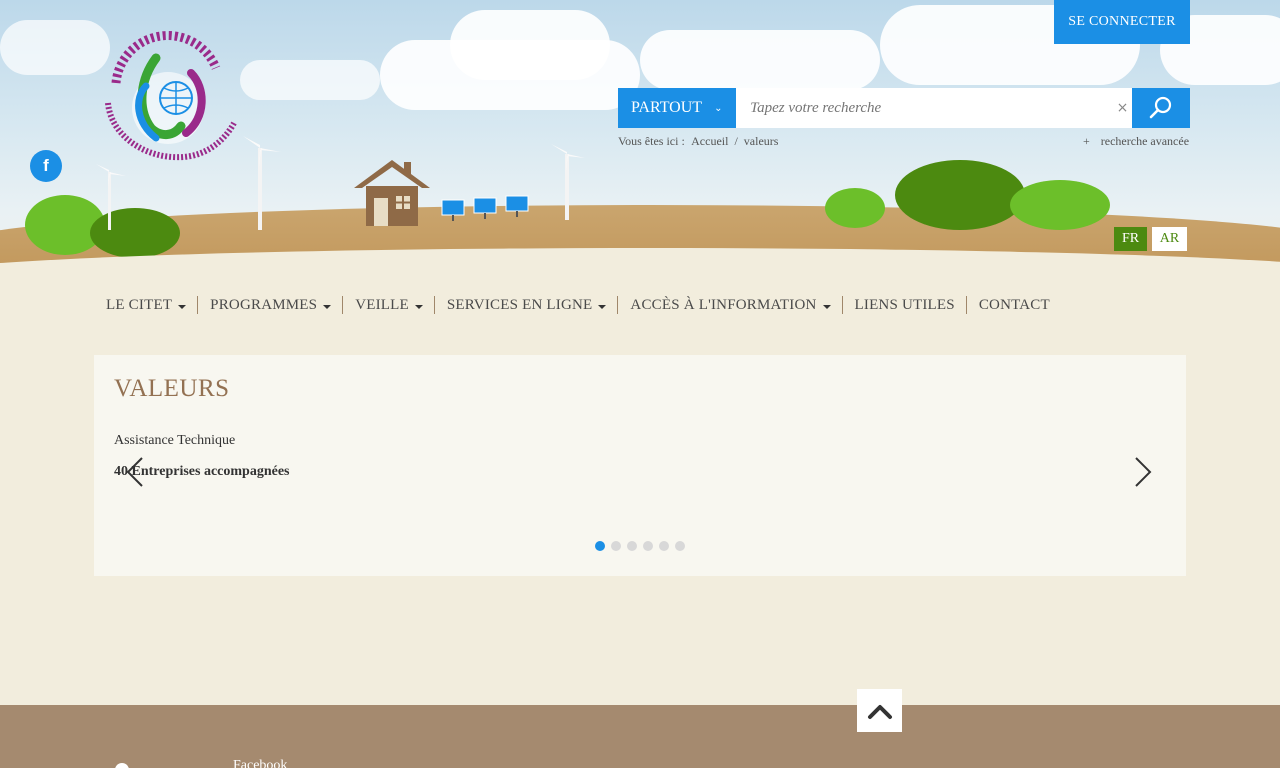  Describe the element at coordinates (1169, 239) in the screenshot. I see `language-ar-button: AR` at that location.